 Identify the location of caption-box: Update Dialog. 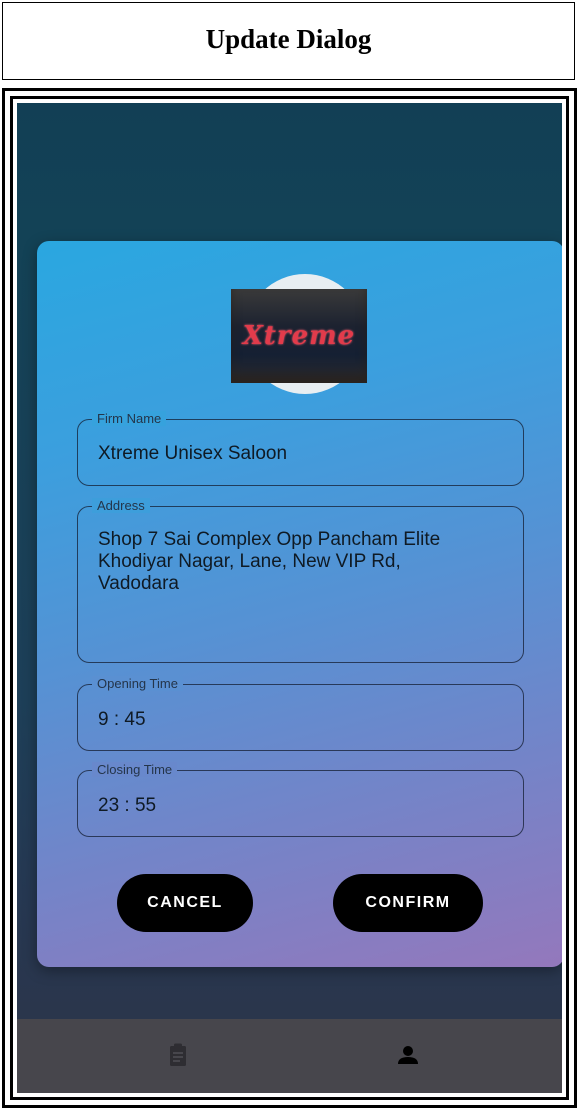
(288, 41).